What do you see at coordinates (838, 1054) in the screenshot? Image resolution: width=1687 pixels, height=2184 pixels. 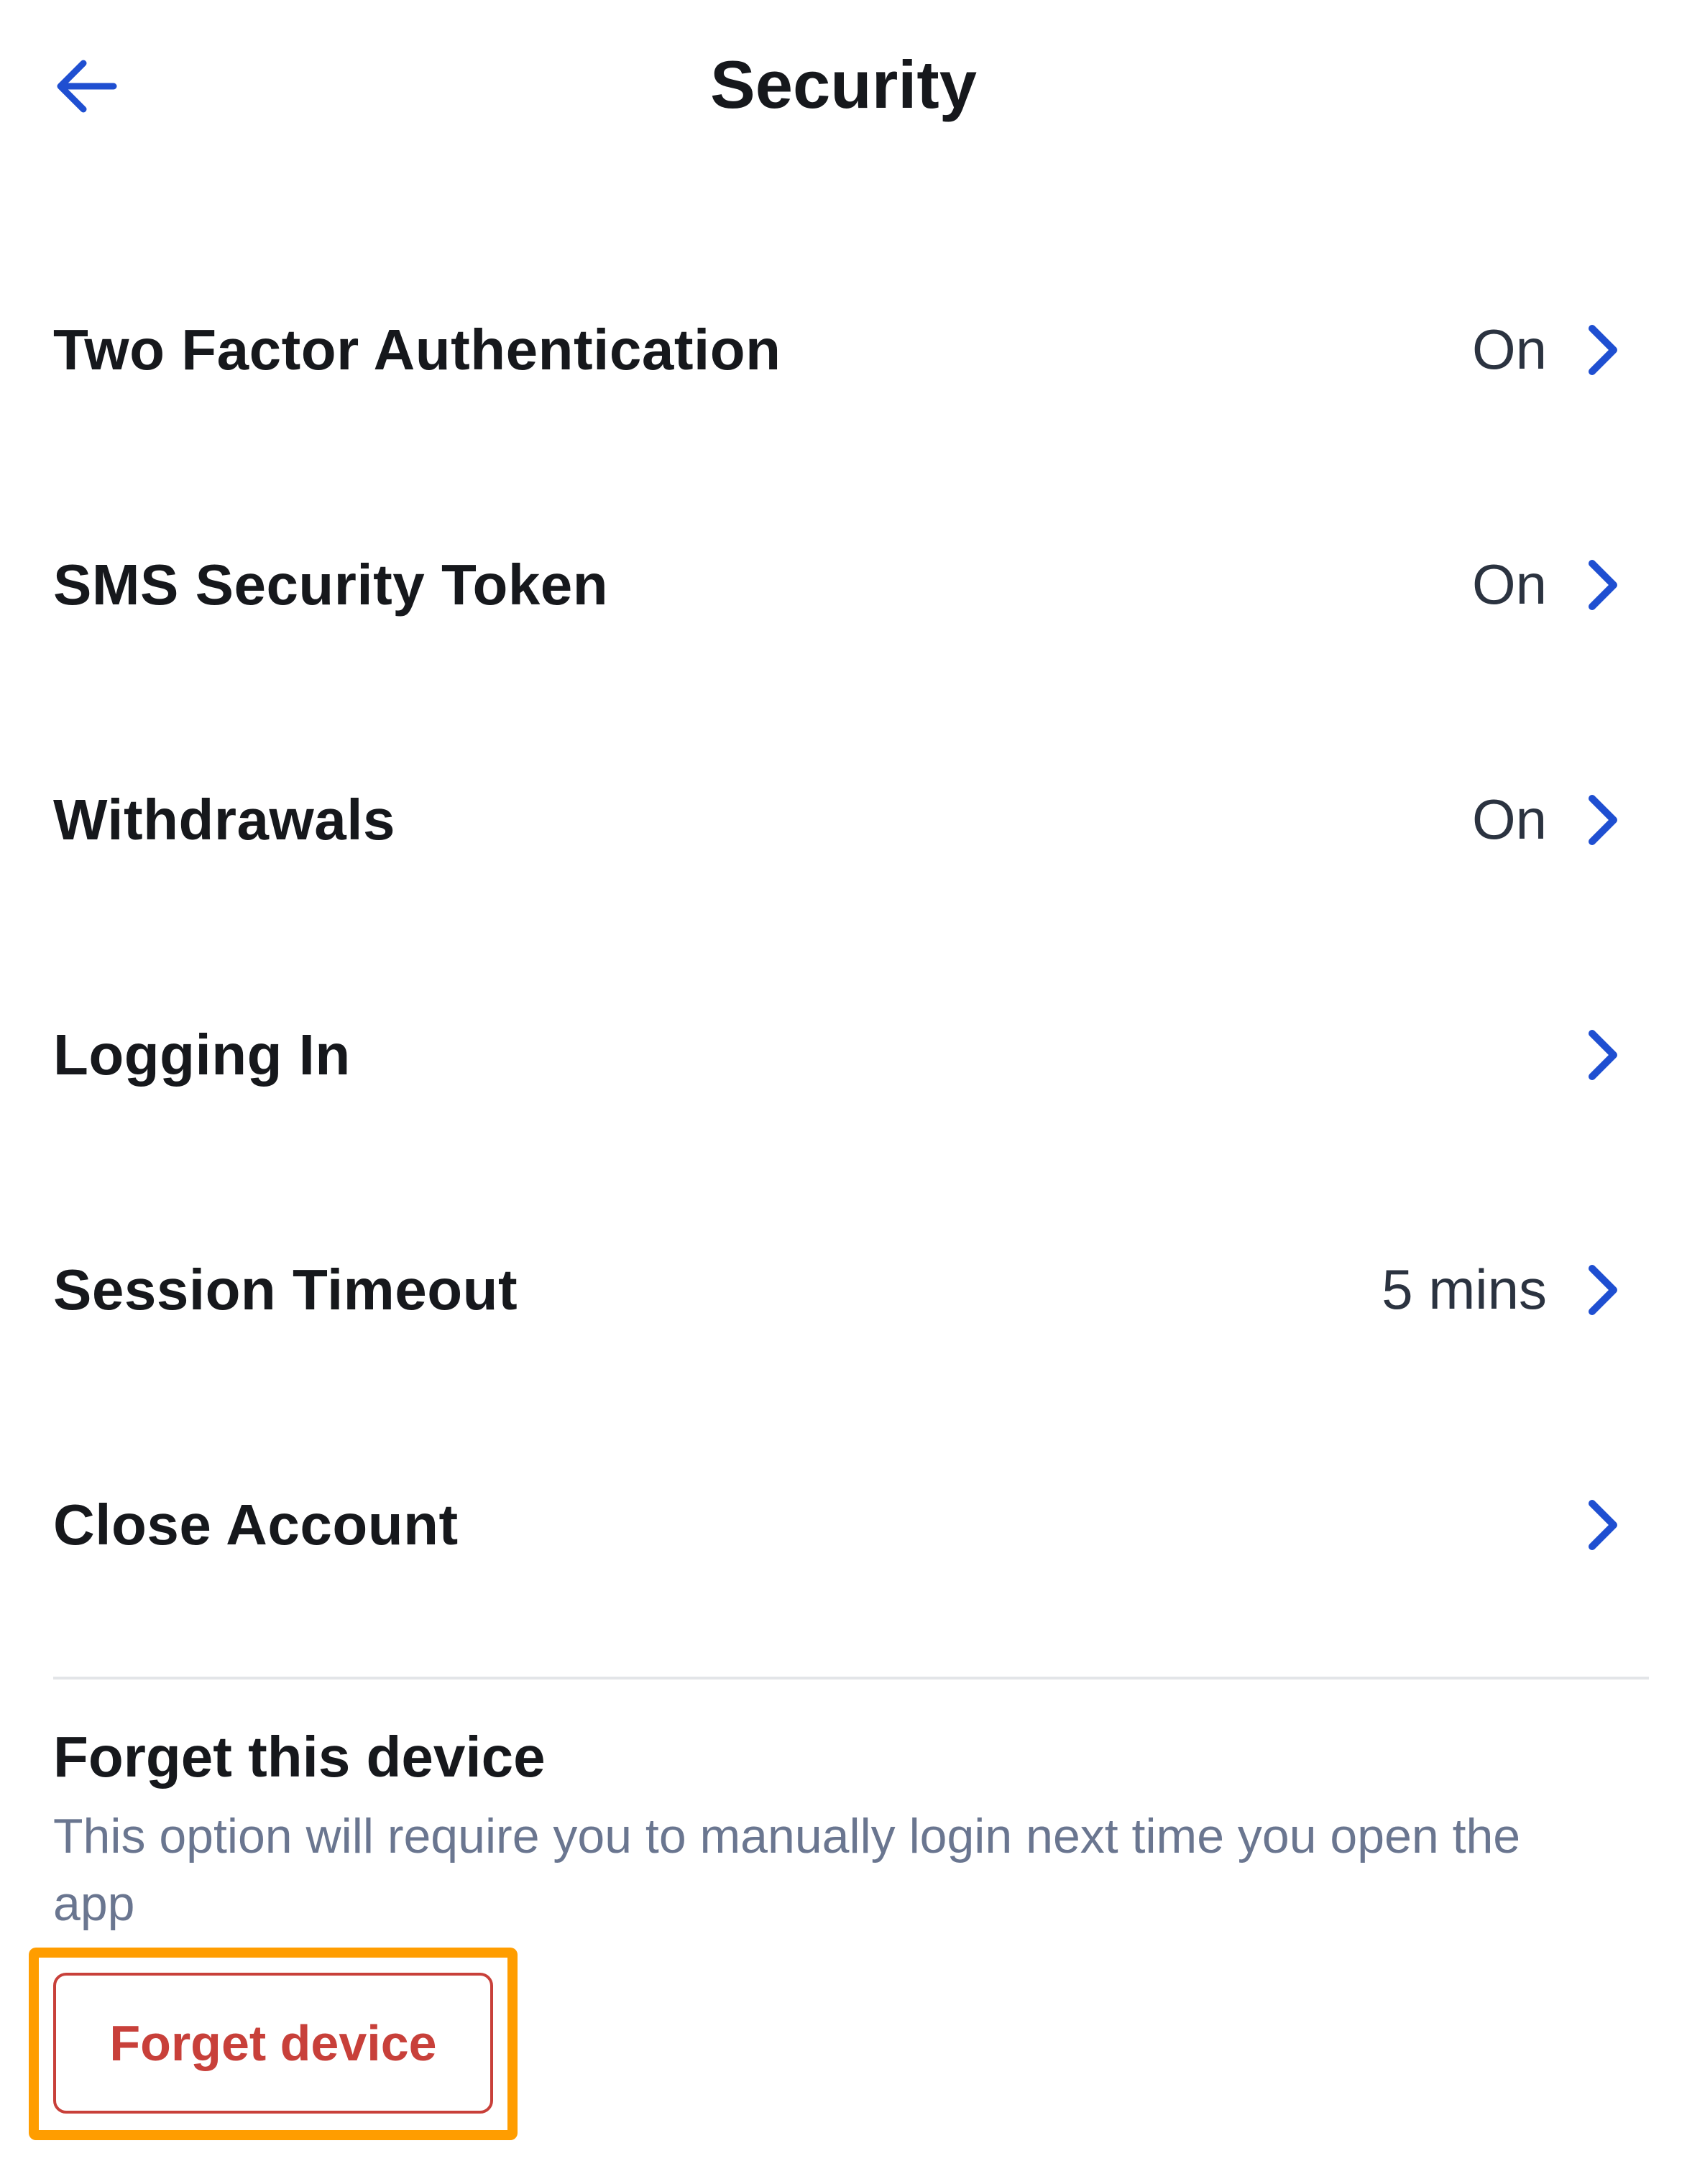 I see `settings-row-logging-in: Logging In` at bounding box center [838, 1054].